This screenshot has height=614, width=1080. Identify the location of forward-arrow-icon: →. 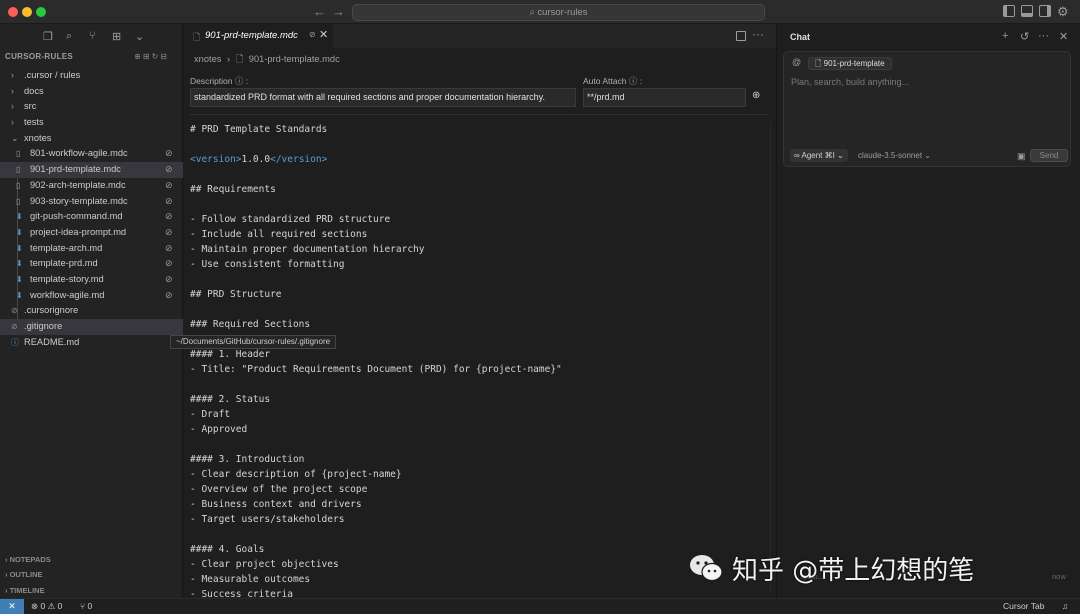
(338, 11).